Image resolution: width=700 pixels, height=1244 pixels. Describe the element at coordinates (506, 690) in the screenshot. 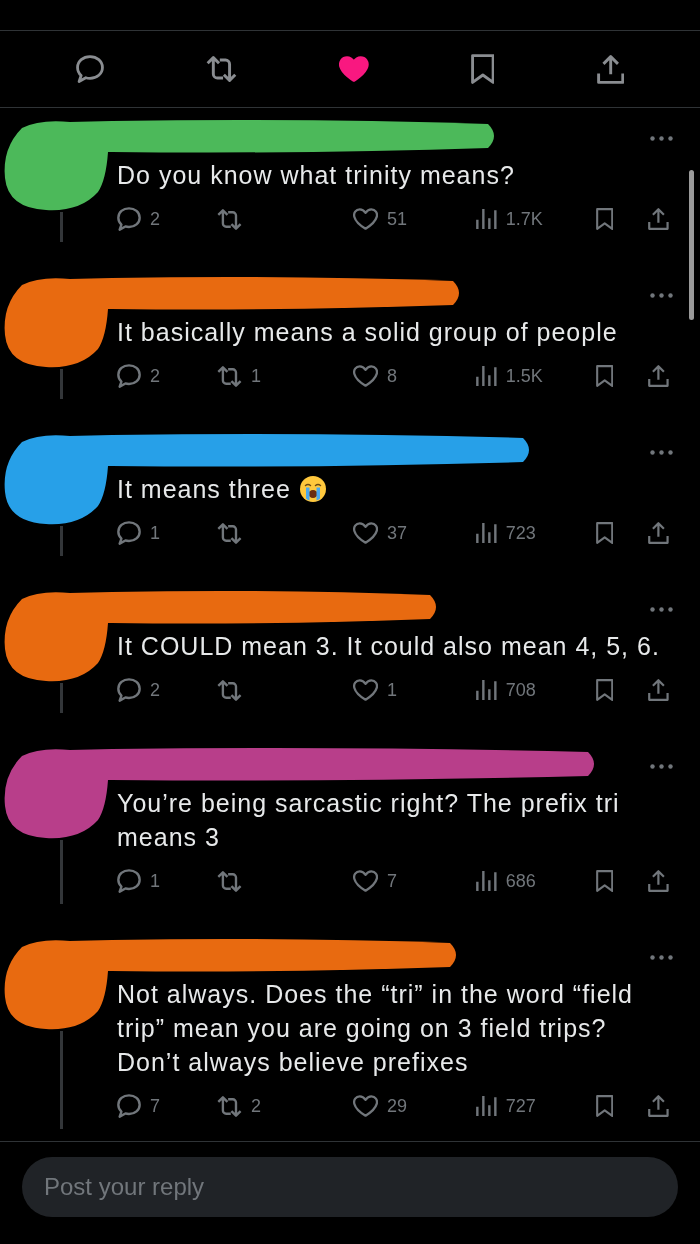

I see `views-button: 708` at that location.